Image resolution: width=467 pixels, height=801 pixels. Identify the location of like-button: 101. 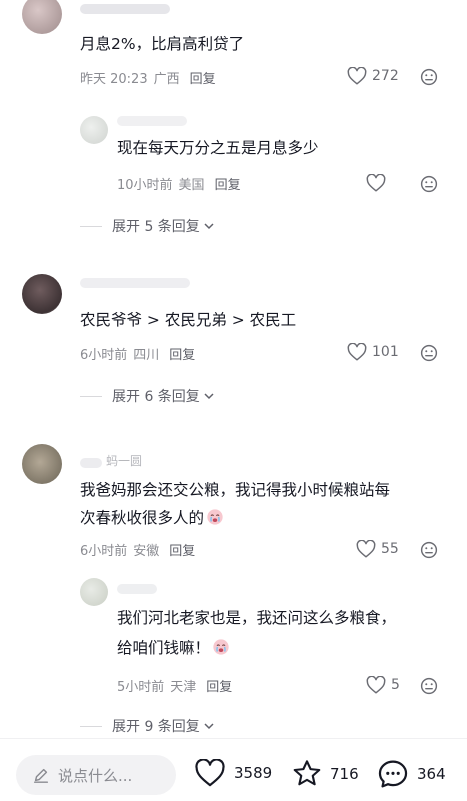
(373, 352).